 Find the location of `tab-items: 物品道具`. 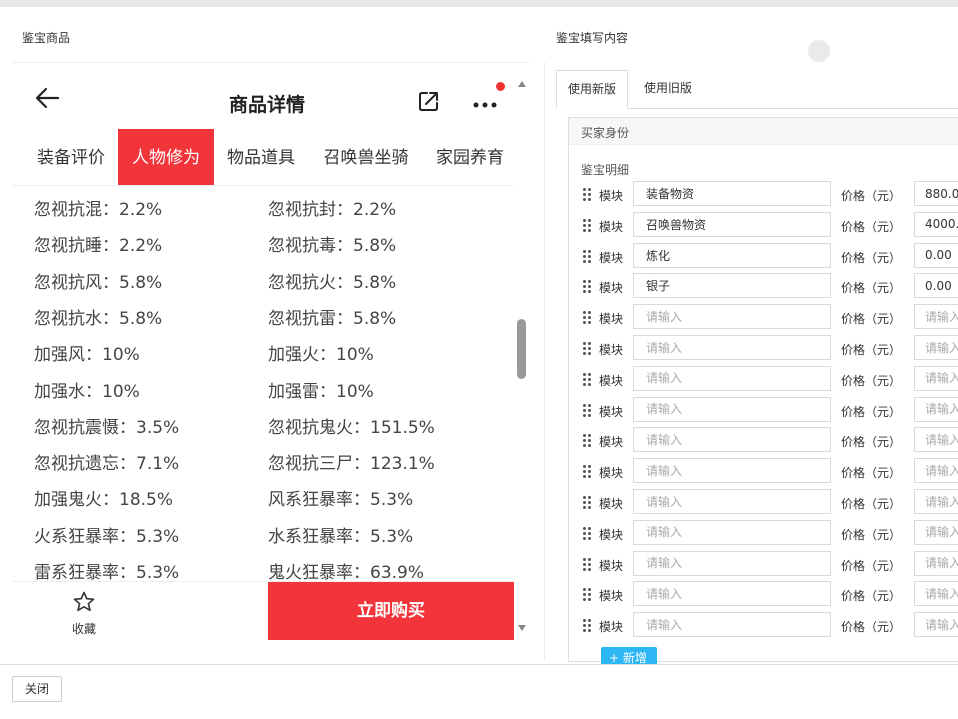

tab-items: 物品道具 is located at coordinates (261, 157).